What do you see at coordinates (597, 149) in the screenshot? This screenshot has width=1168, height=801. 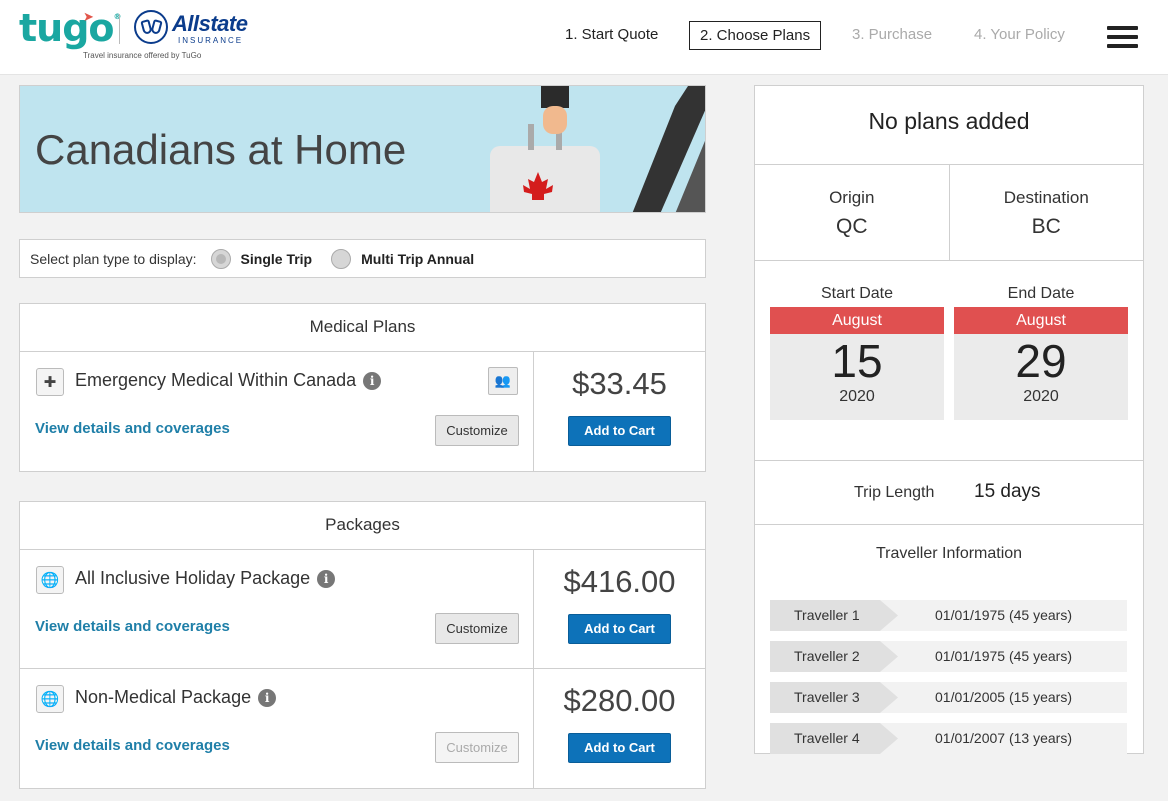 I see `luggage-illustration` at bounding box center [597, 149].